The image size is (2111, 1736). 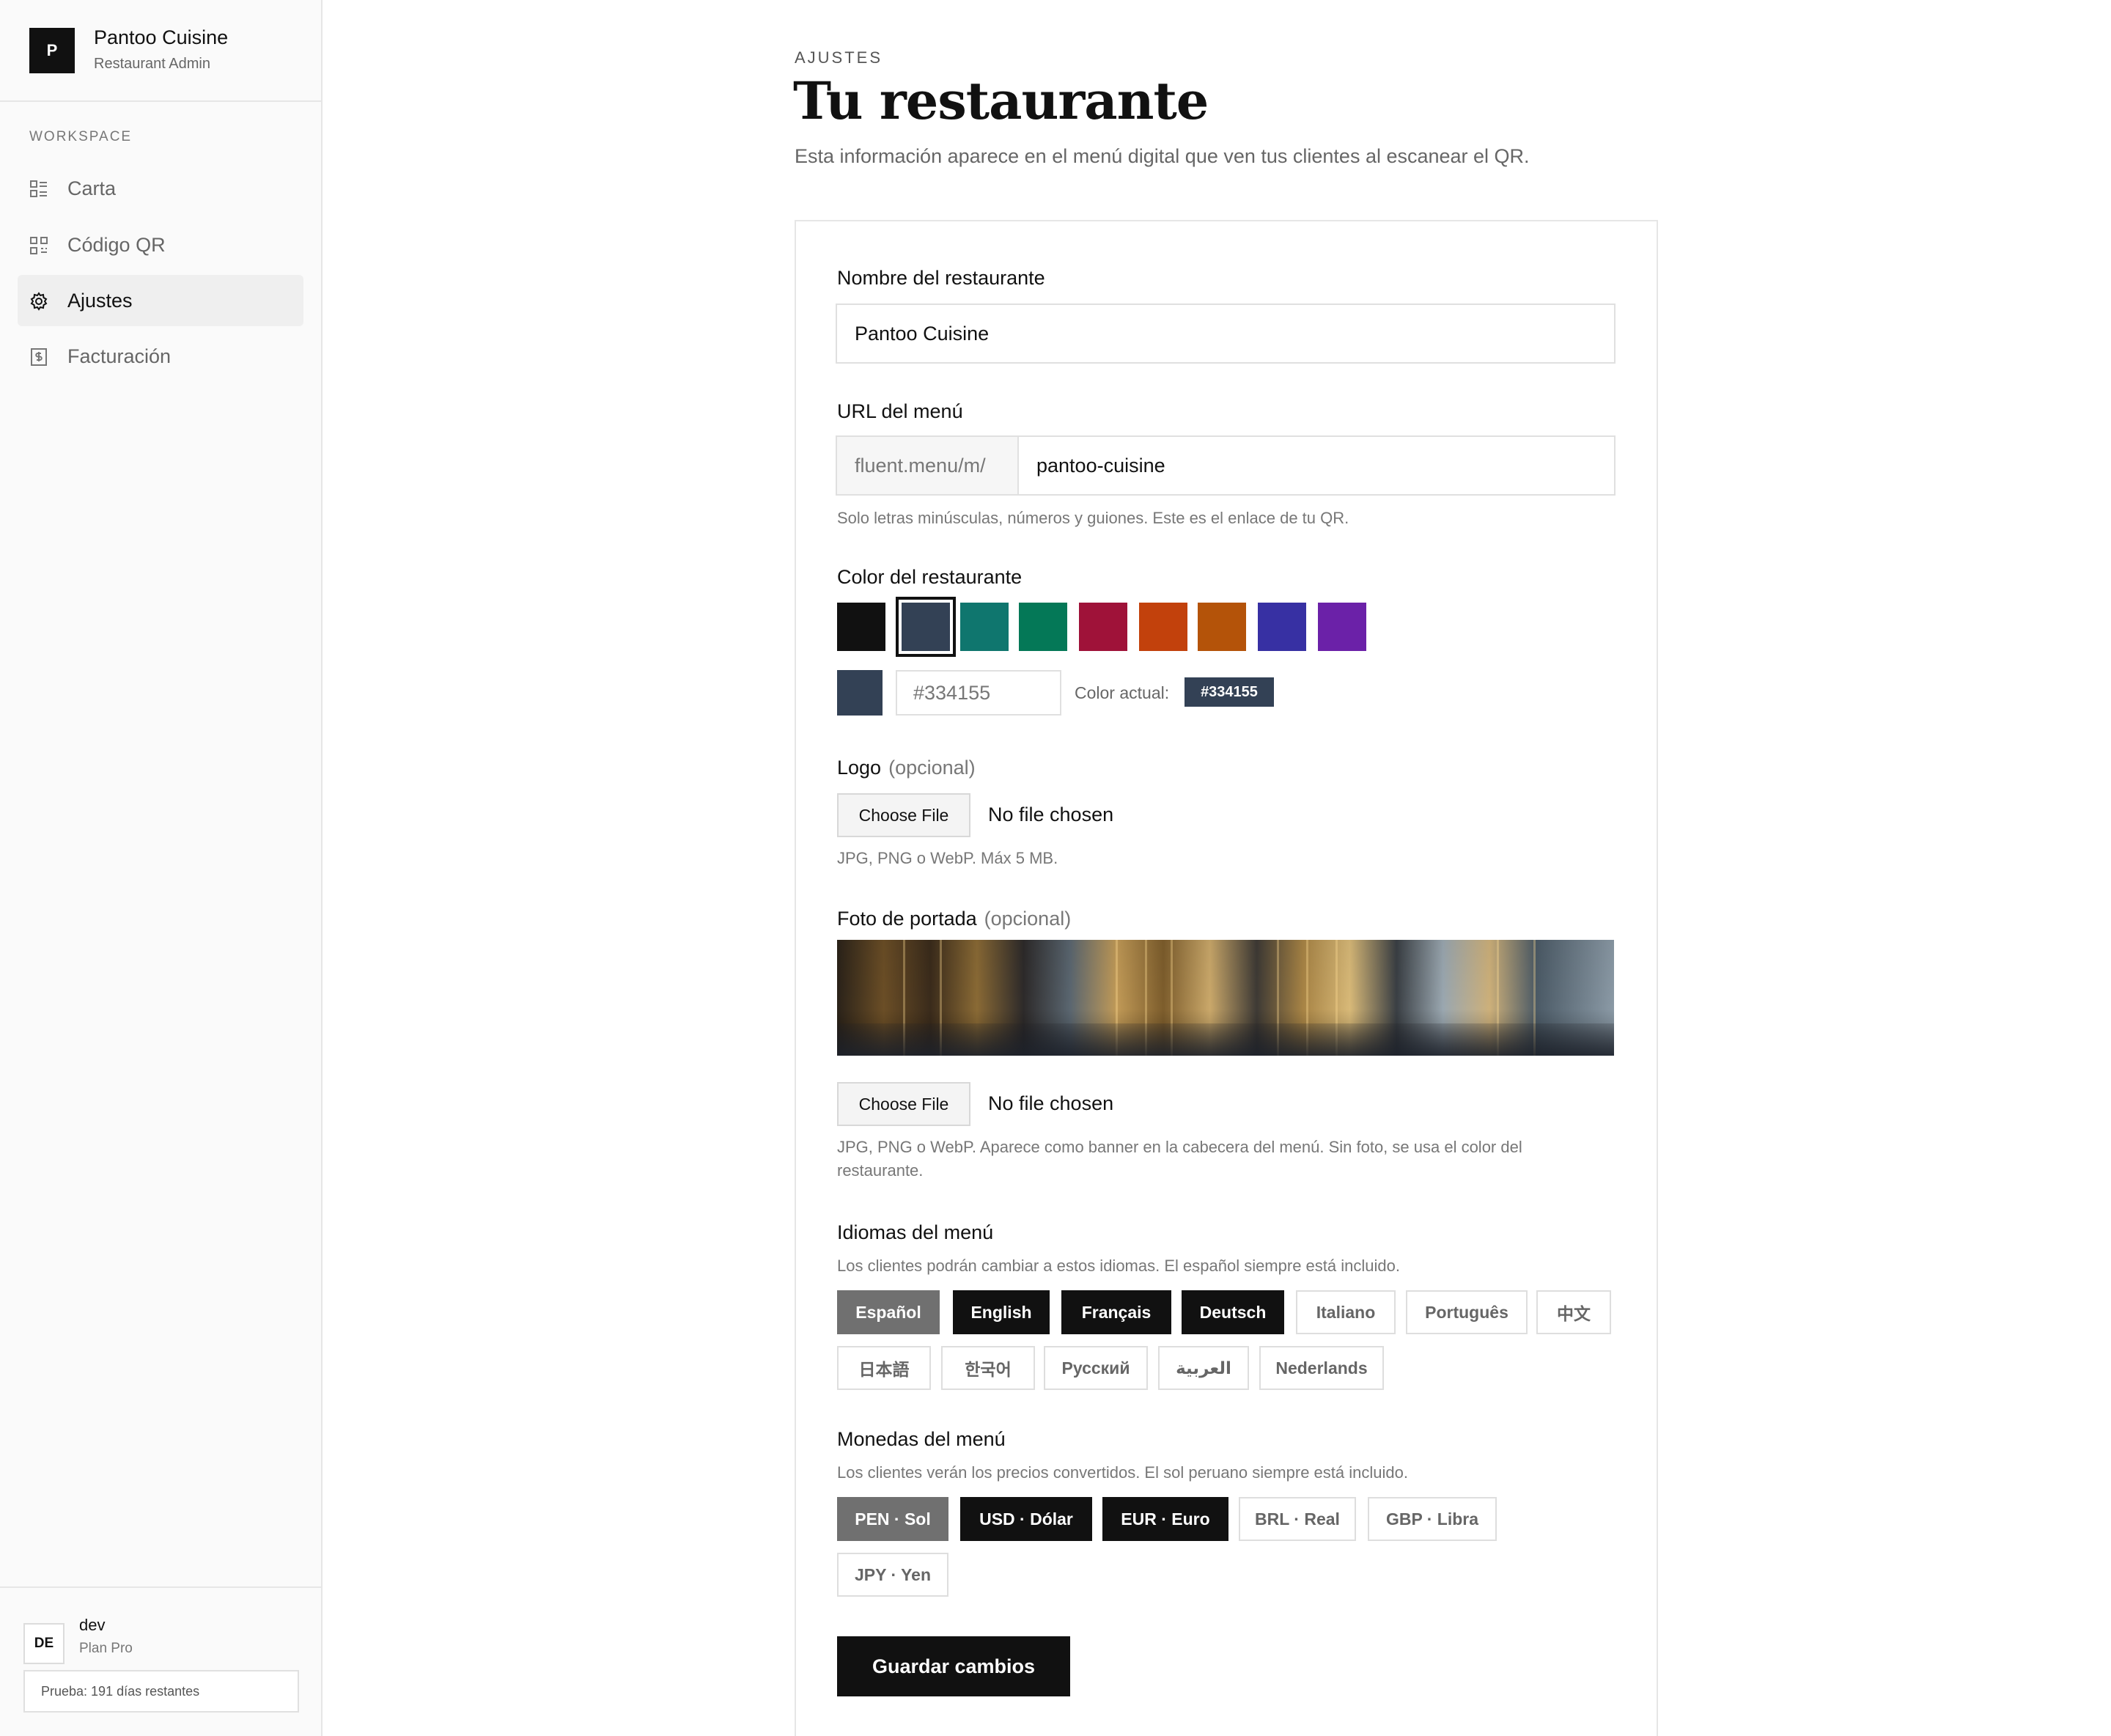 What do you see at coordinates (978, 693) in the screenshot?
I see `color-hex-input: #334155` at bounding box center [978, 693].